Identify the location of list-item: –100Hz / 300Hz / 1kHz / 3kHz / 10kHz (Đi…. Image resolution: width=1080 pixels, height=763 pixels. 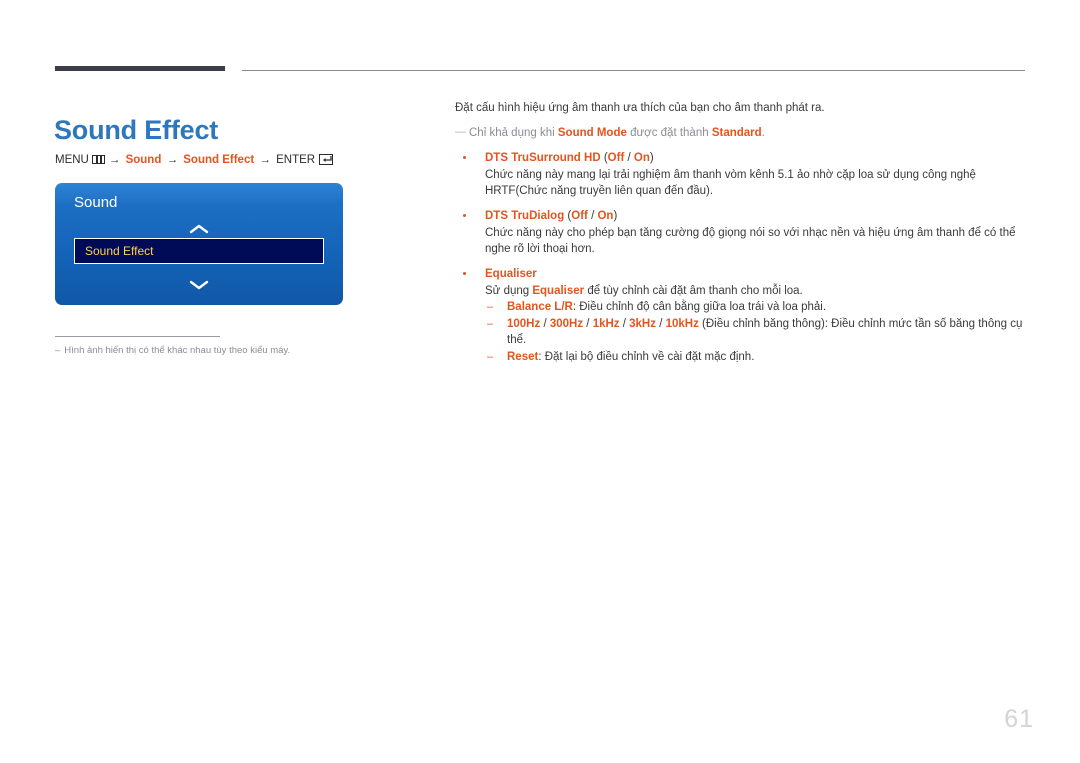
(755, 332).